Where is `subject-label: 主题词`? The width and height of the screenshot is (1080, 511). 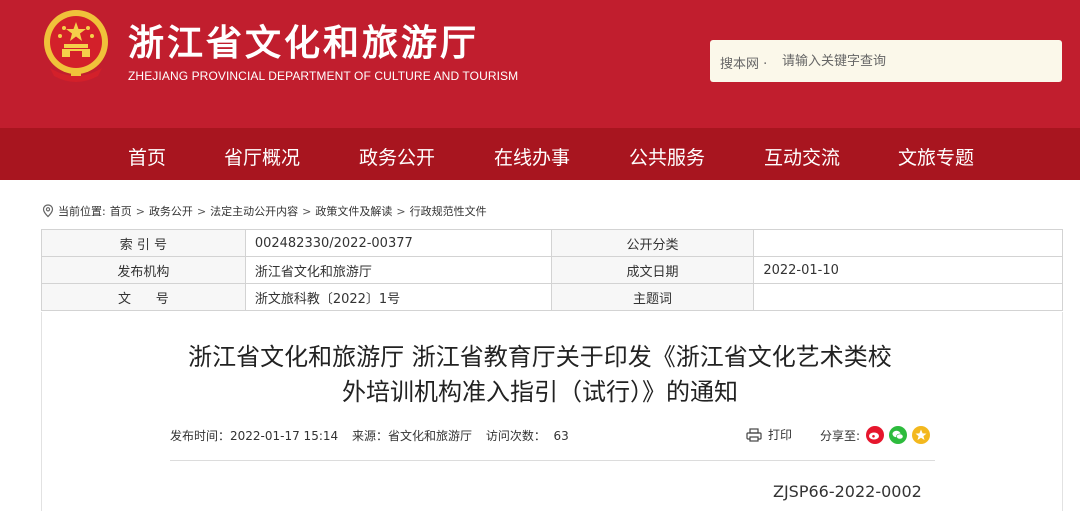 subject-label: 主题词 is located at coordinates (652, 297).